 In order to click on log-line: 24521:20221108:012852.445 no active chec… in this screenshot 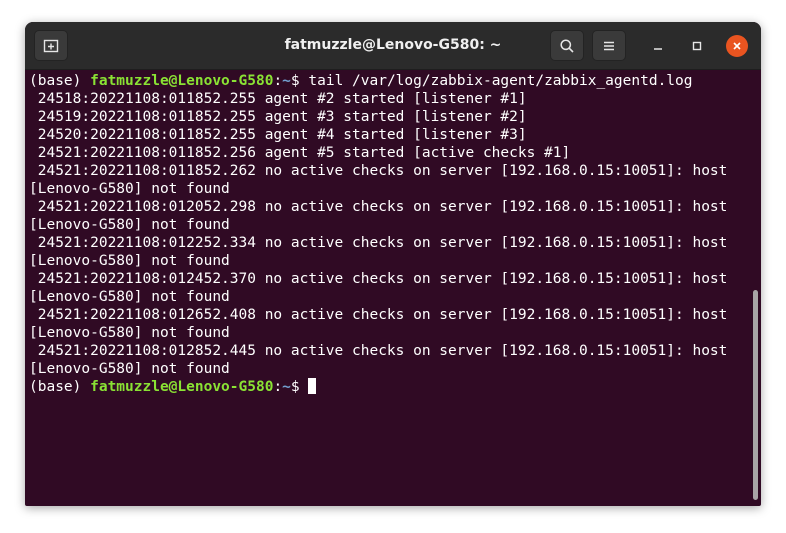, I will do `click(378, 351)`.